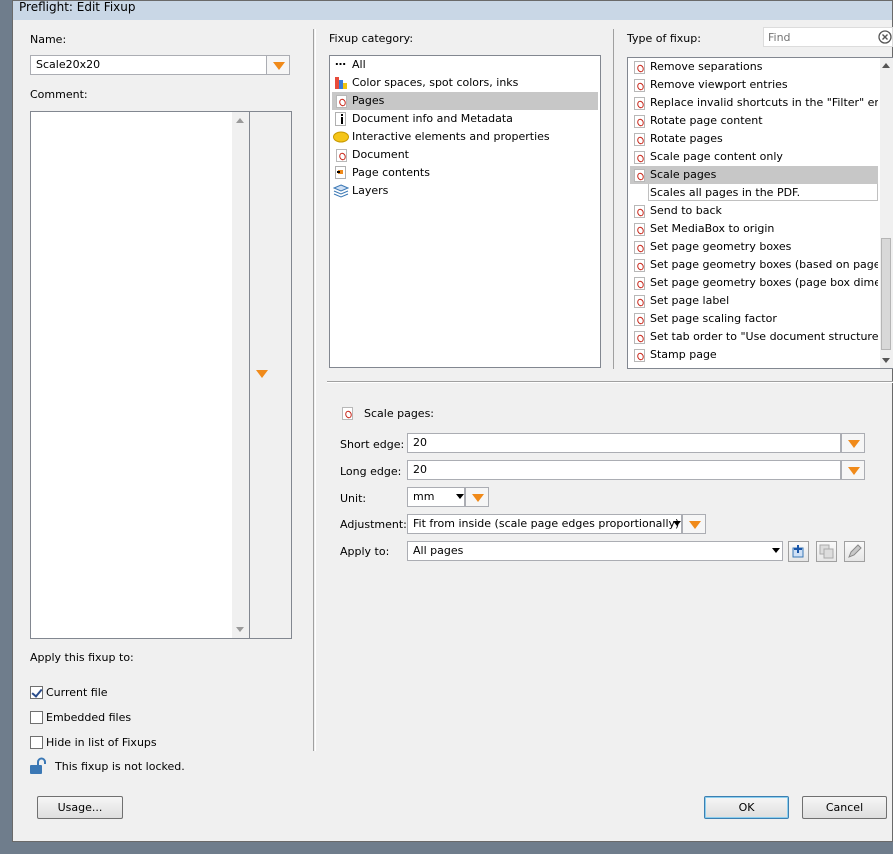 Image resolution: width=893 pixels, height=854 pixels. I want to click on long-edge-input: 20, so click(624, 470).